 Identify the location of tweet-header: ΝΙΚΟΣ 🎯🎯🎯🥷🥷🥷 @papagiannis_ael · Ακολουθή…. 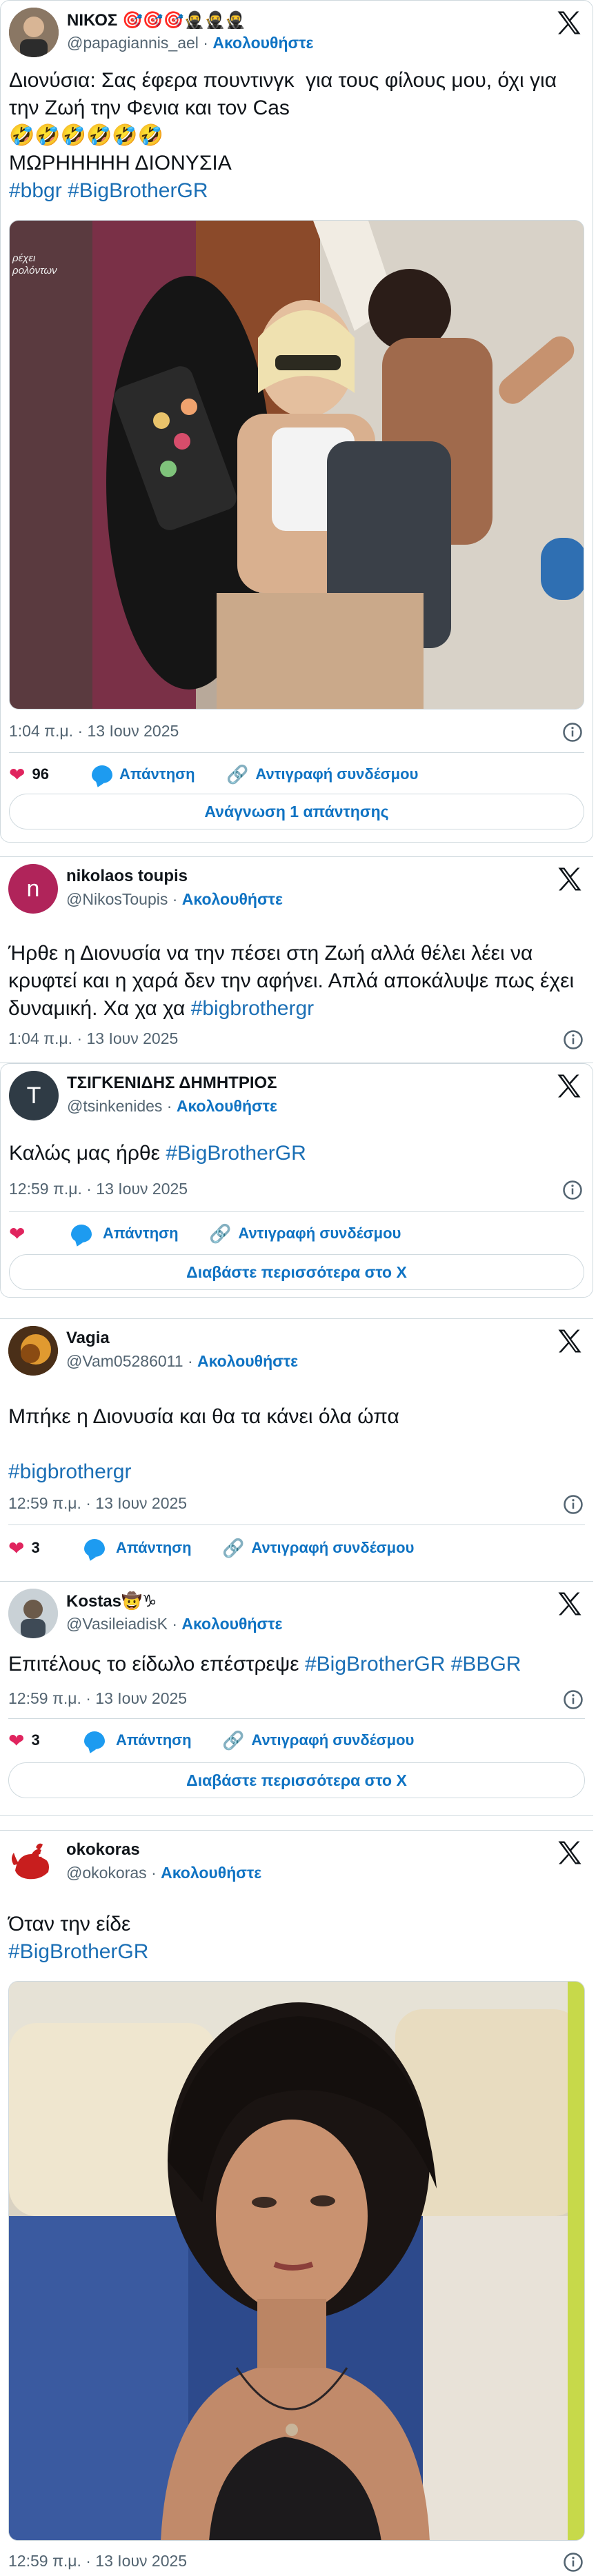
(297, 32).